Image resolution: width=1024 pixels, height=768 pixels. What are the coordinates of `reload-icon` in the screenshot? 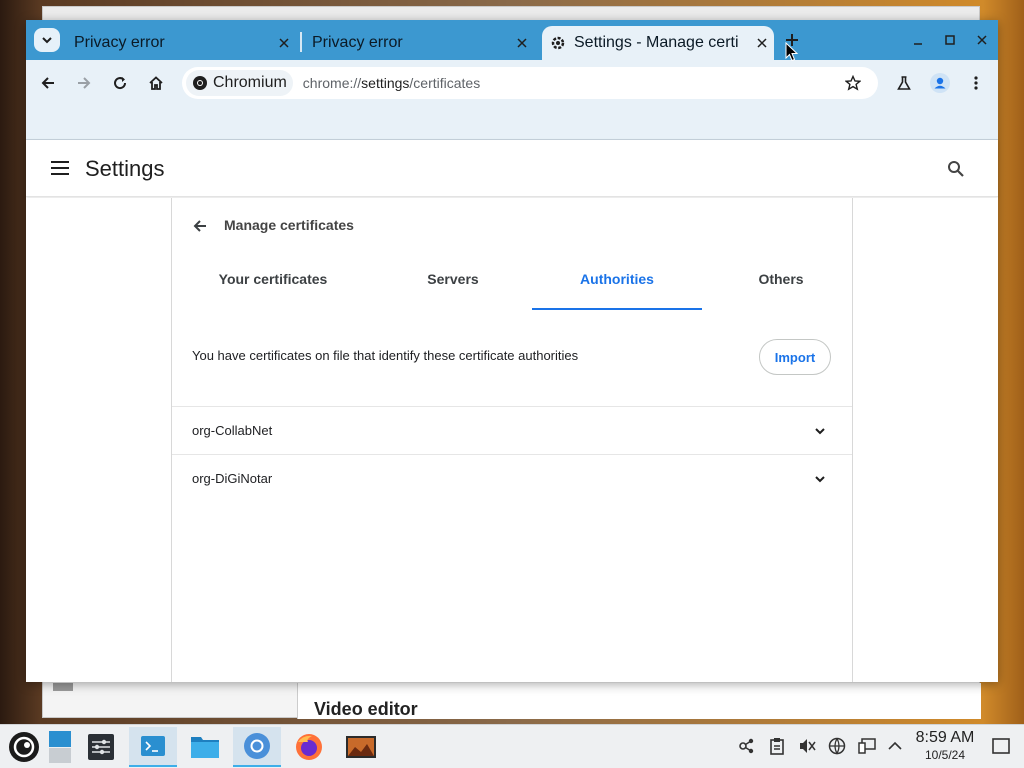 It's located at (120, 83).